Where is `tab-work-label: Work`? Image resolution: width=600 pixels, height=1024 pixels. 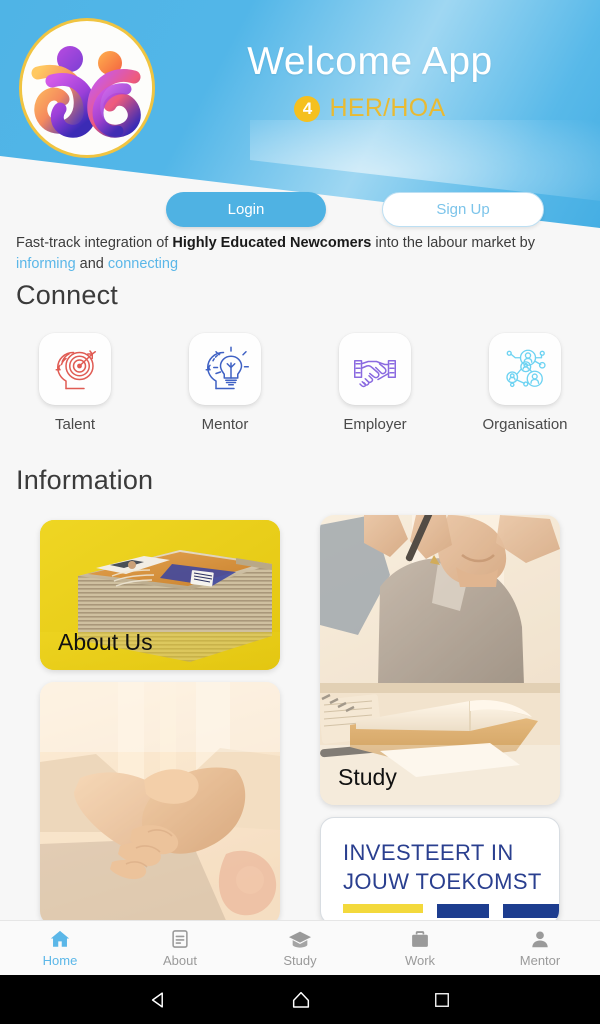
tab-work-label: Work is located at coordinates (420, 960).